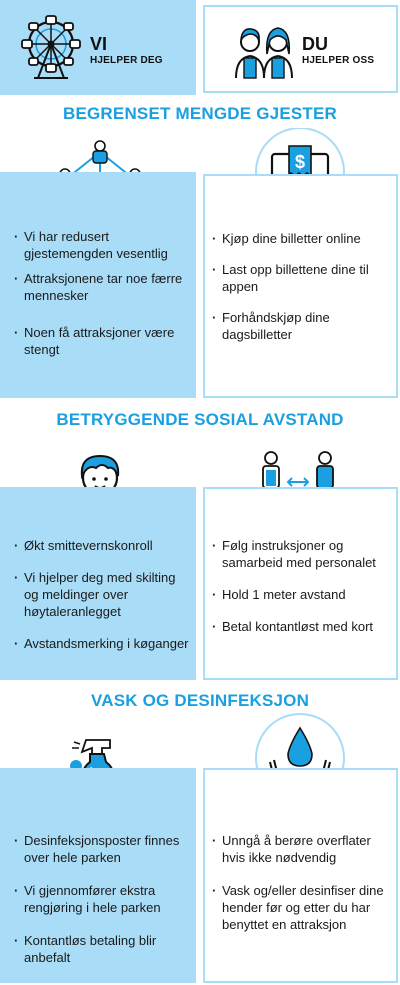 This screenshot has height=985, width=400. Describe the element at coordinates (200, 419) in the screenshot. I see `section-2-header: BETRYGGENDE SOSIAL AVSTAND` at that location.